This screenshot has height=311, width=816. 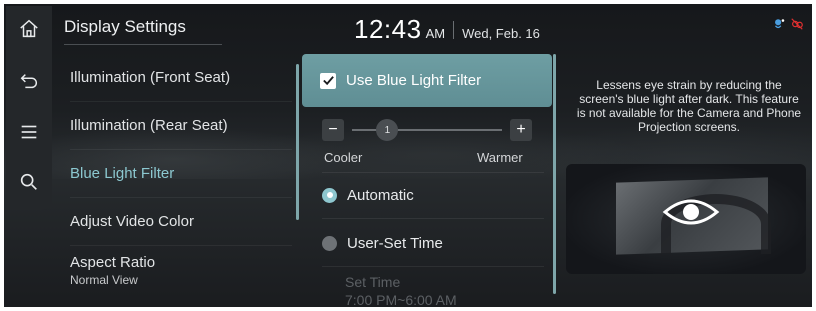 What do you see at coordinates (501, 33) in the screenshot?
I see `clock-date: Wed, Feb. 16` at bounding box center [501, 33].